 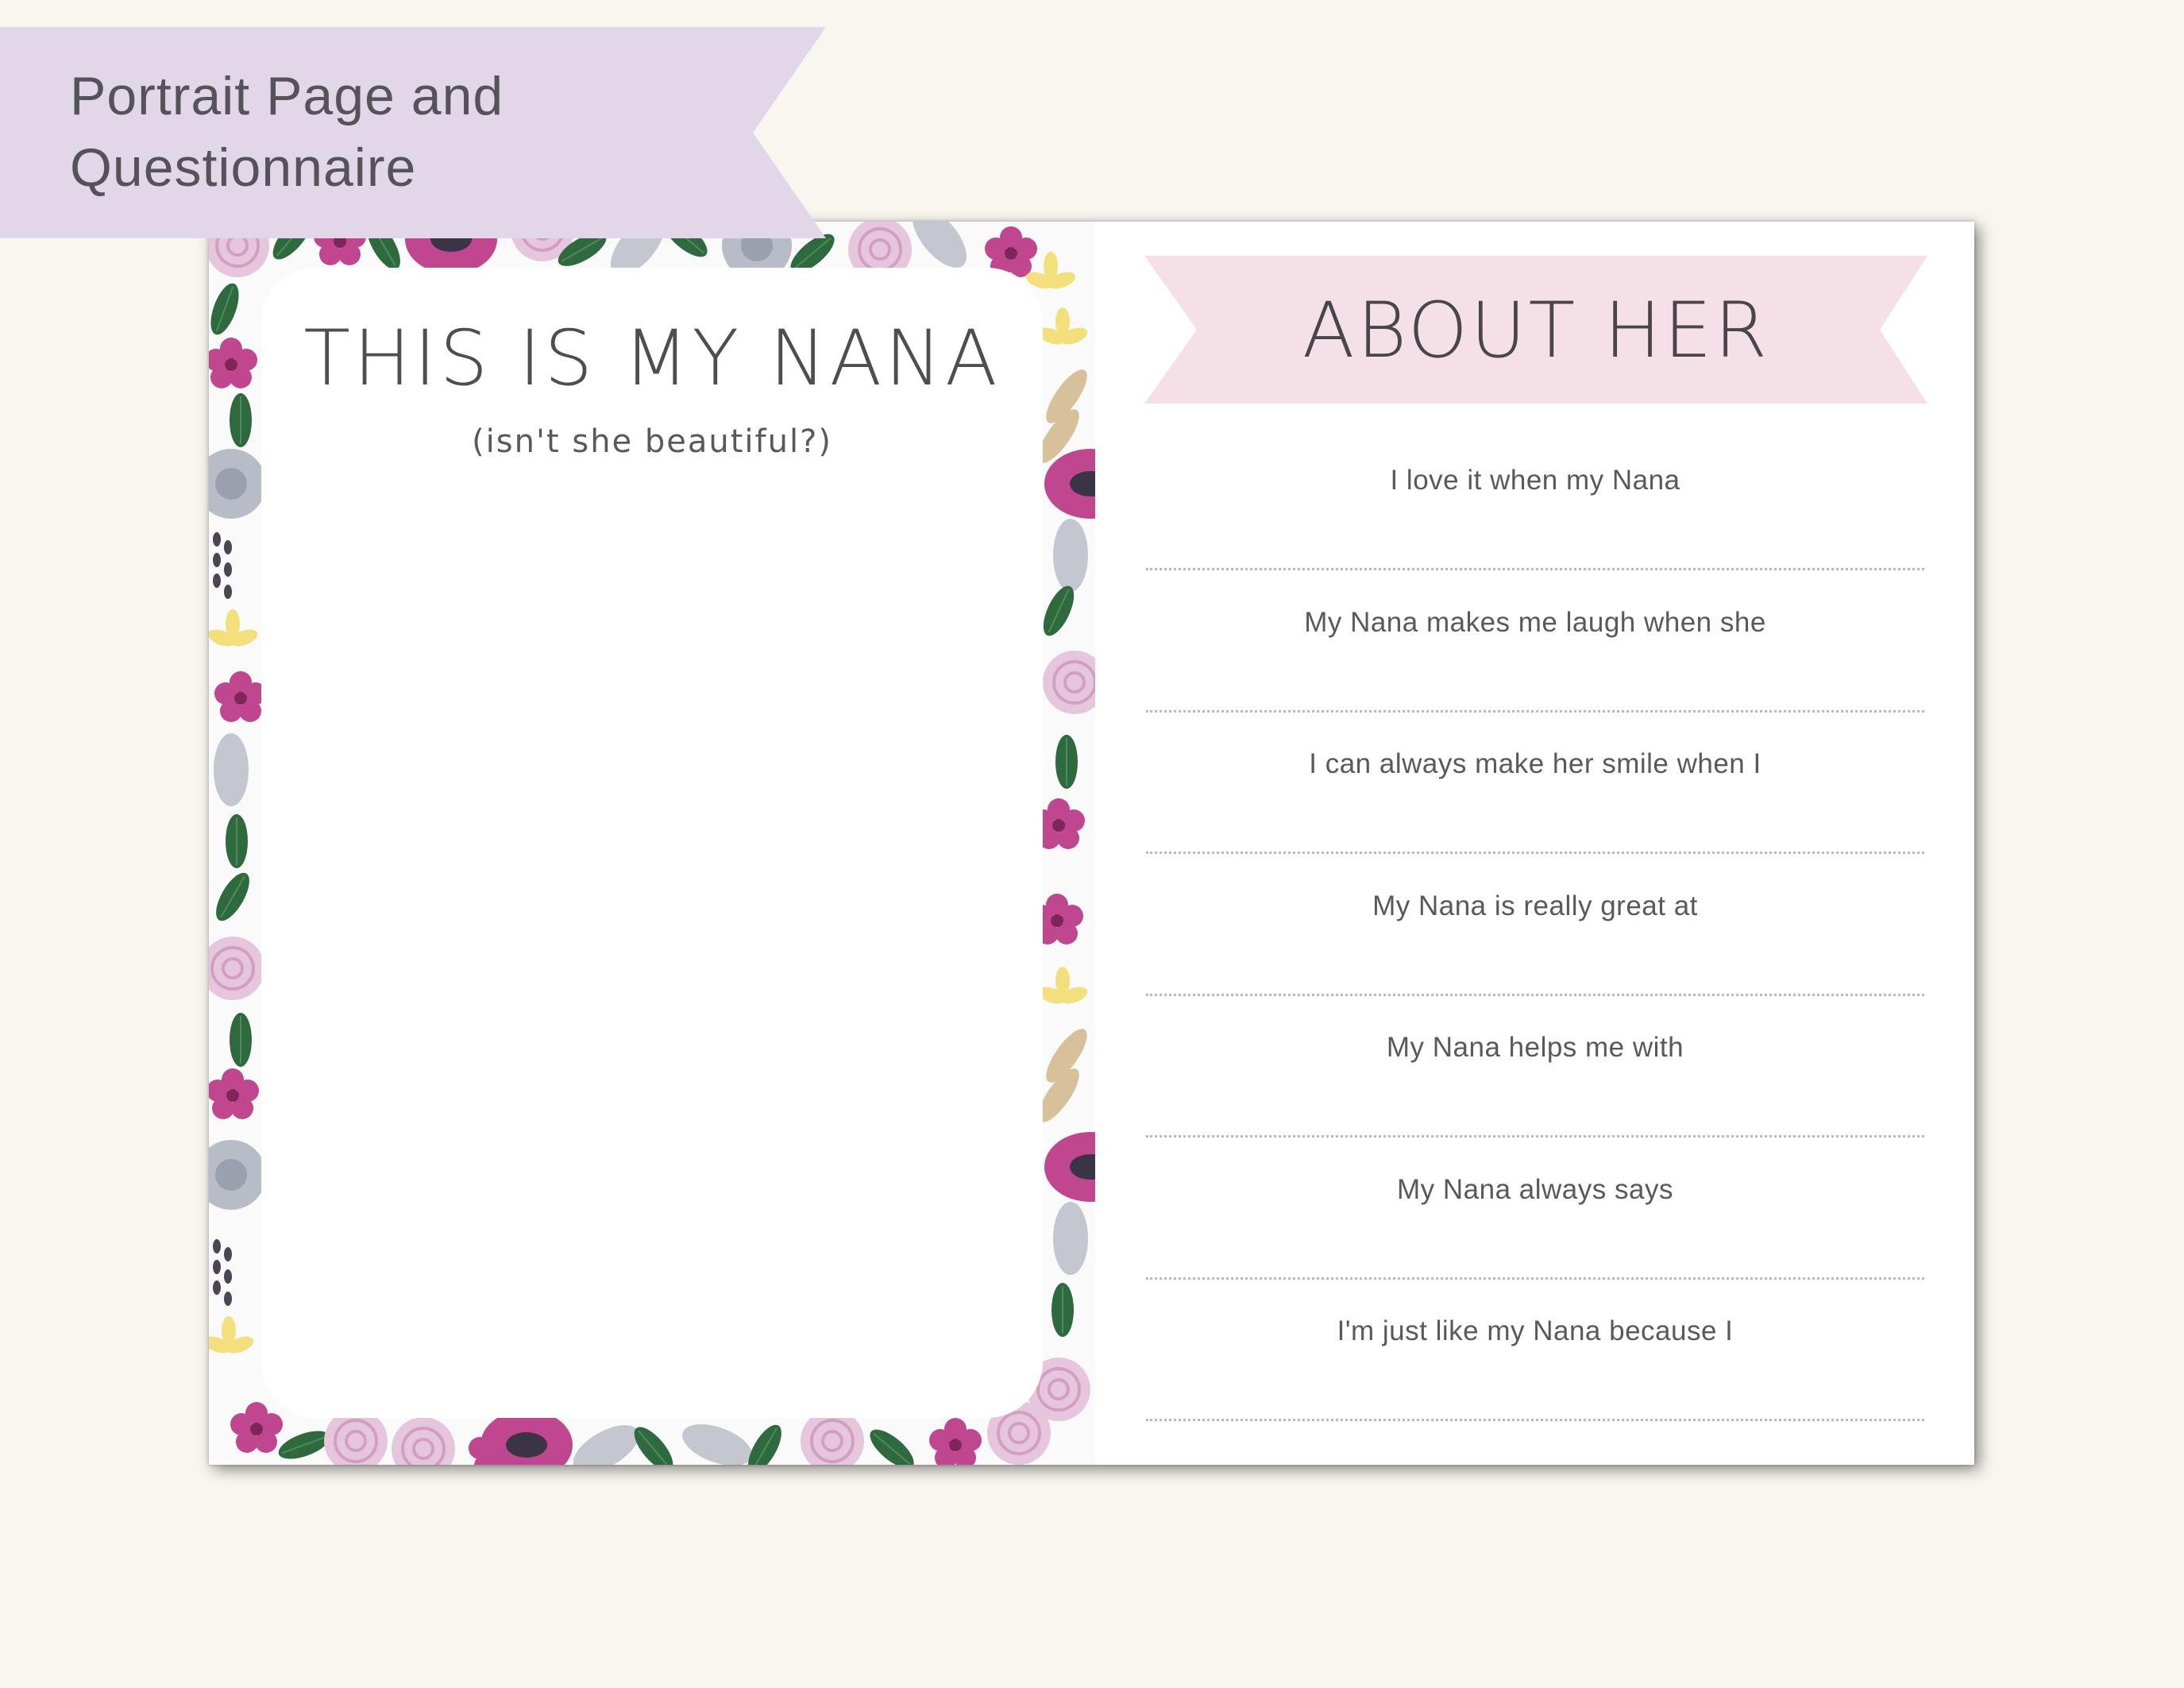 What do you see at coordinates (1535, 480) in the screenshot?
I see `question-prompt: I love it when my Nana` at bounding box center [1535, 480].